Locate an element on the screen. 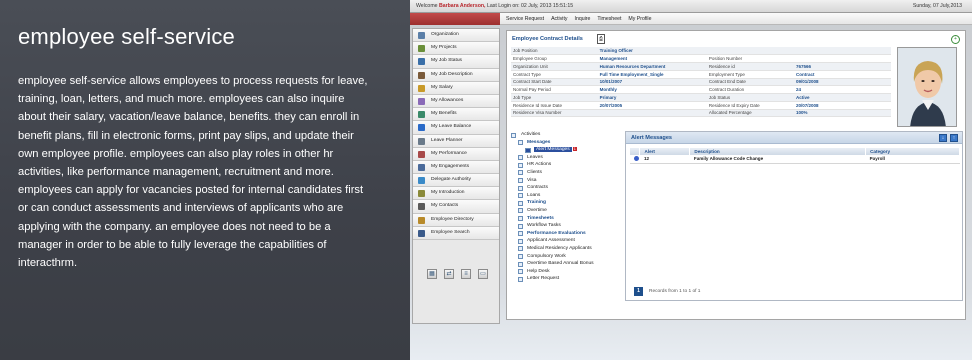 This screenshot has height=360, width=972. tree-item-letter-request: Letter Request is located at coordinates (566, 279).